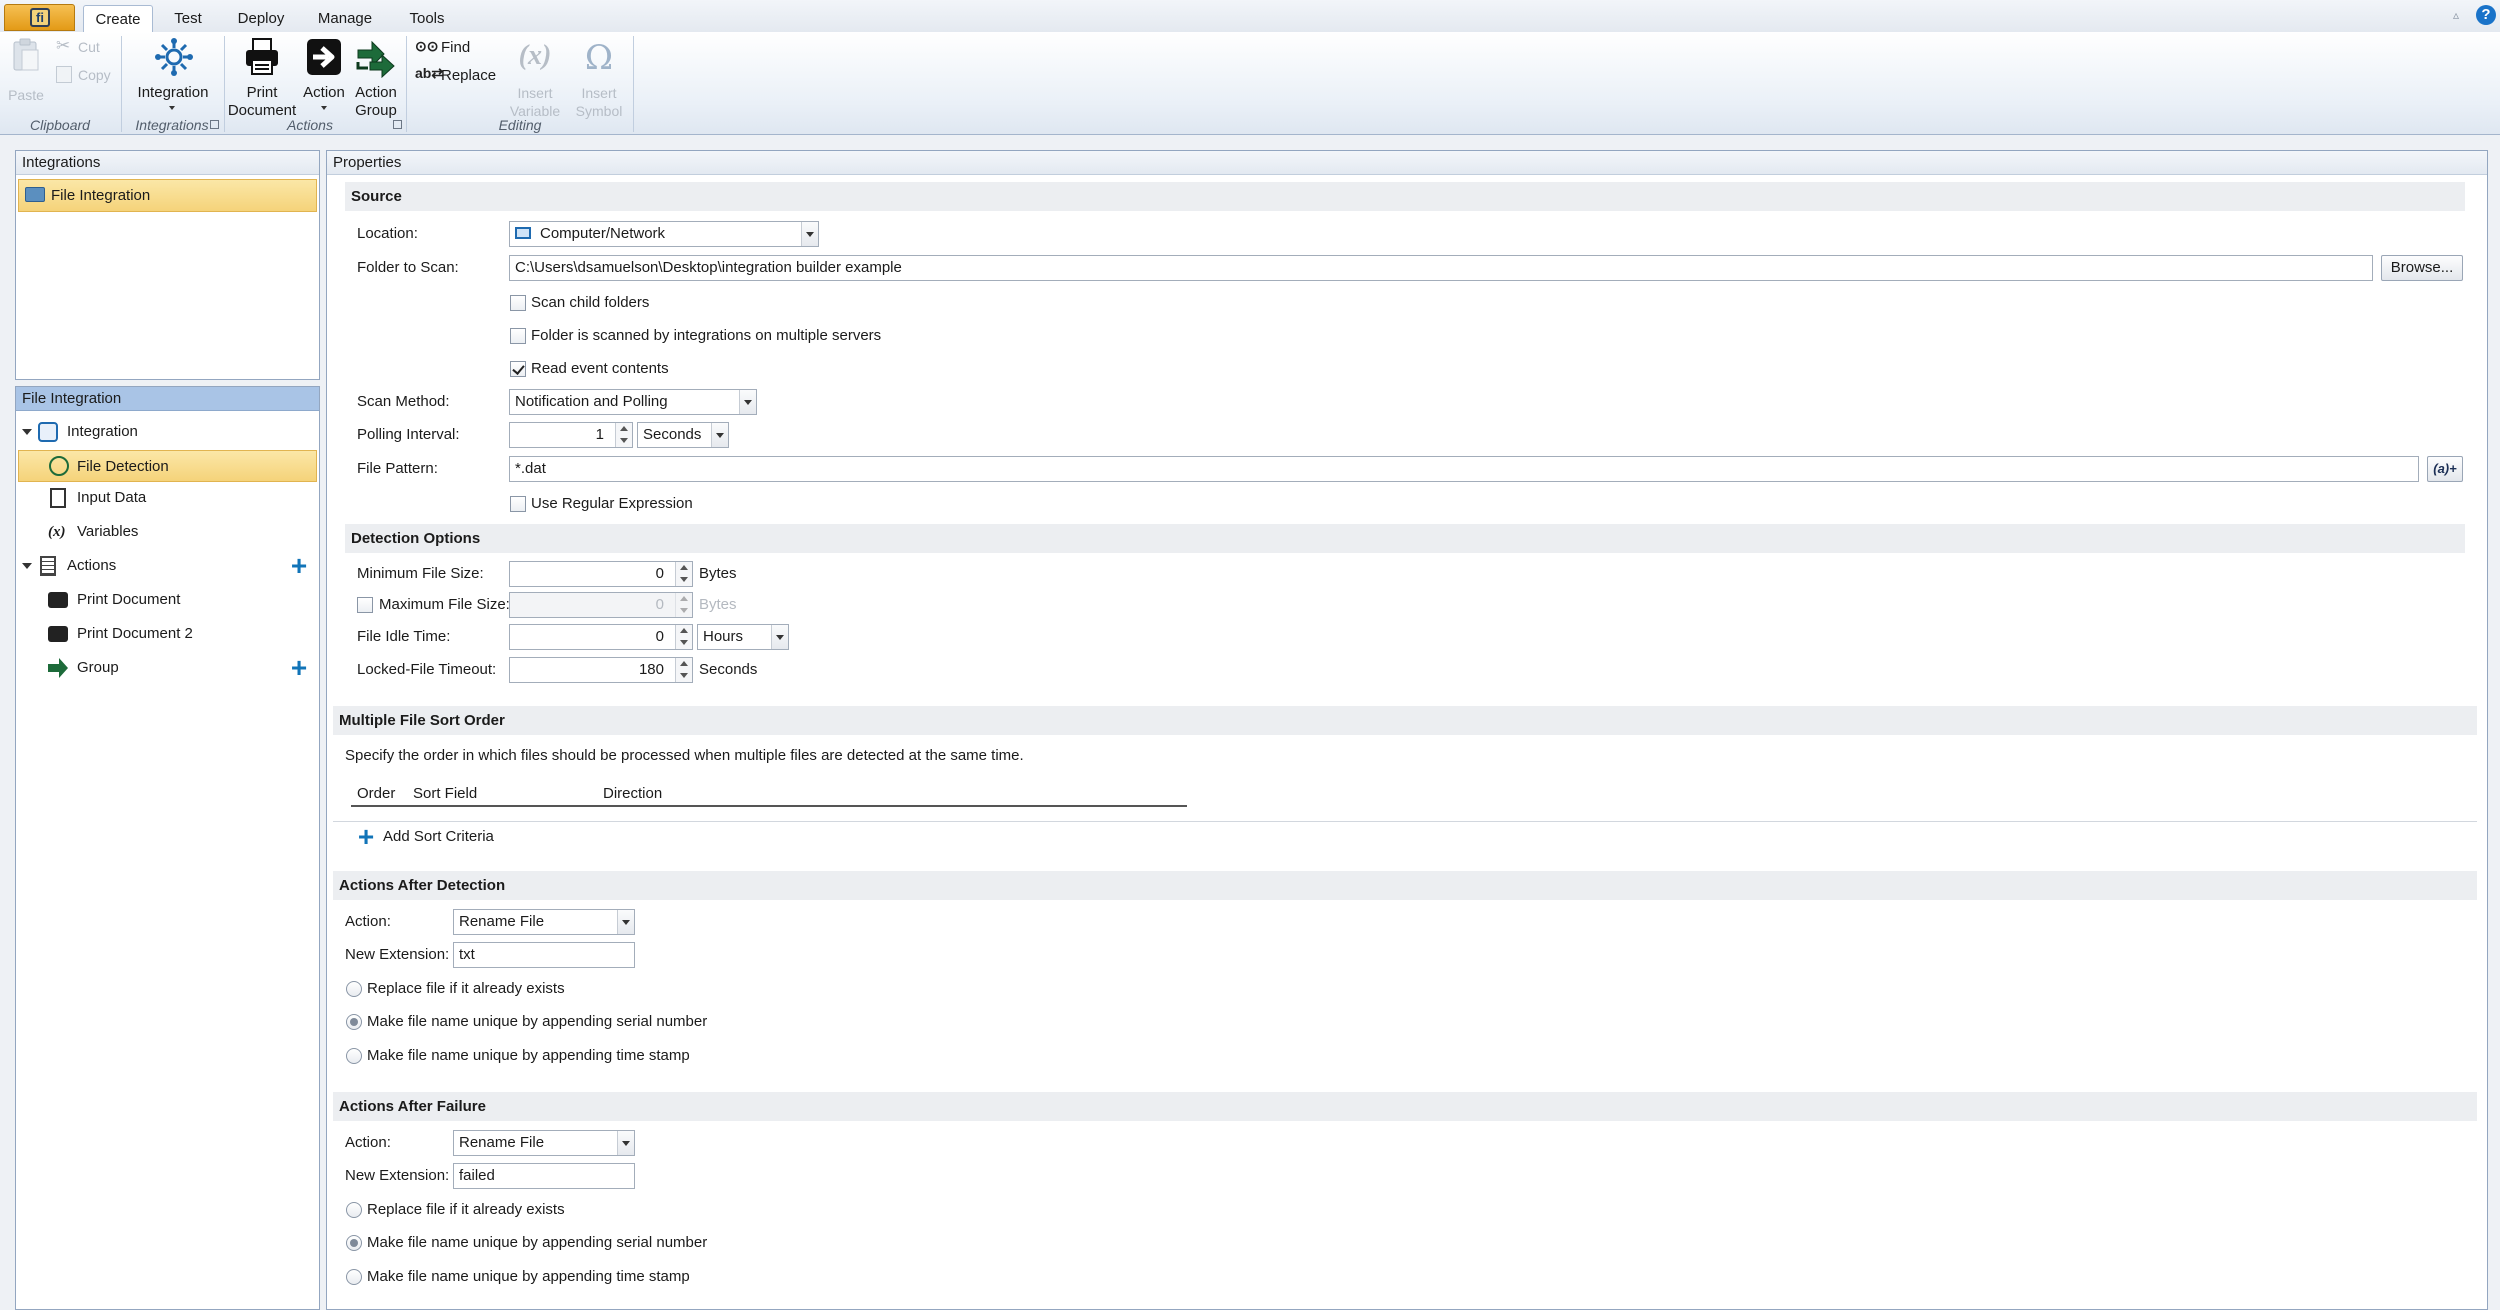  I want to click on tab-deploy: Deploy, so click(261, 19).